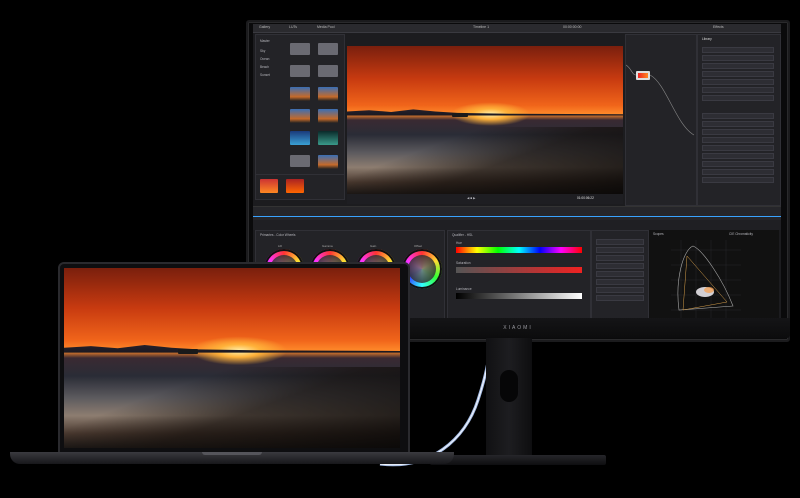 This screenshot has height=498, width=800. What do you see at coordinates (464, 289) in the screenshot?
I see `luminance-label: Luminance` at bounding box center [464, 289].